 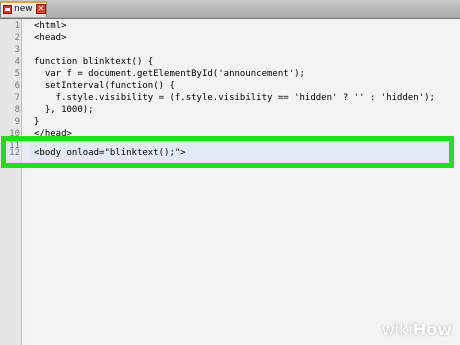 I want to click on code-line: <head>, so click(x=50, y=38).